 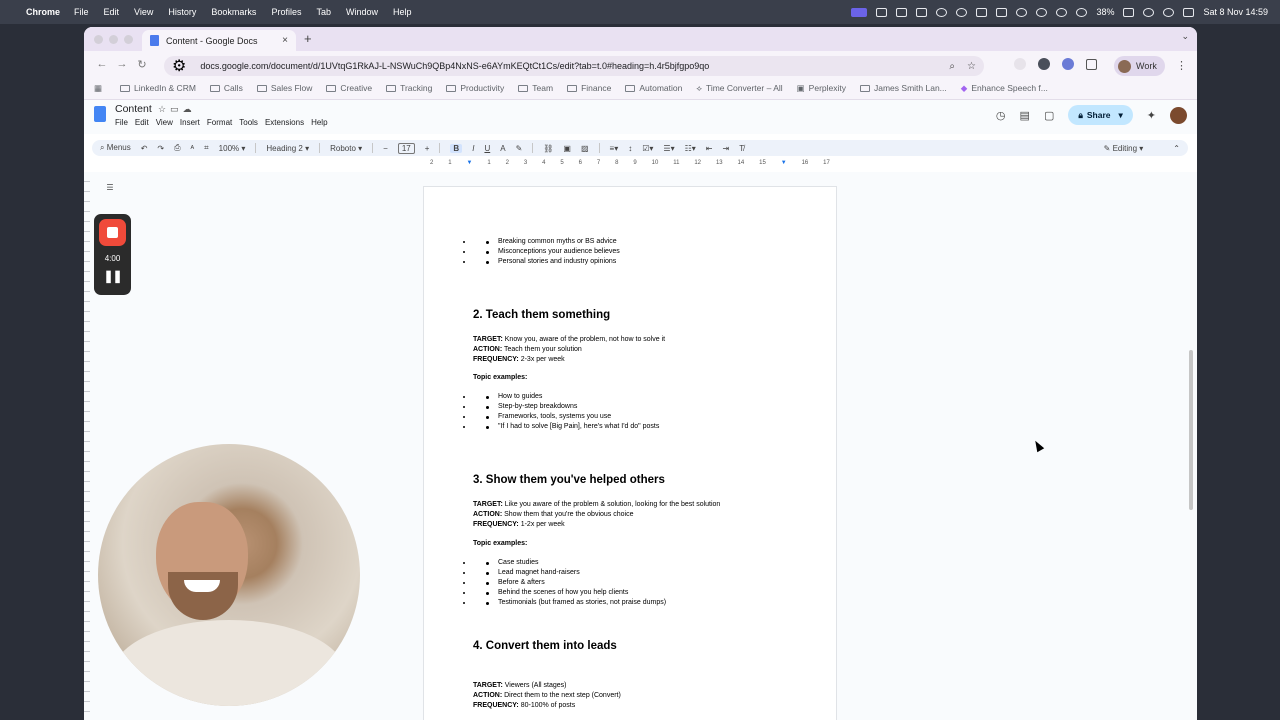 What do you see at coordinates (668, 148) in the screenshot?
I see `bulleted-list-icon: ☰▾` at bounding box center [668, 148].